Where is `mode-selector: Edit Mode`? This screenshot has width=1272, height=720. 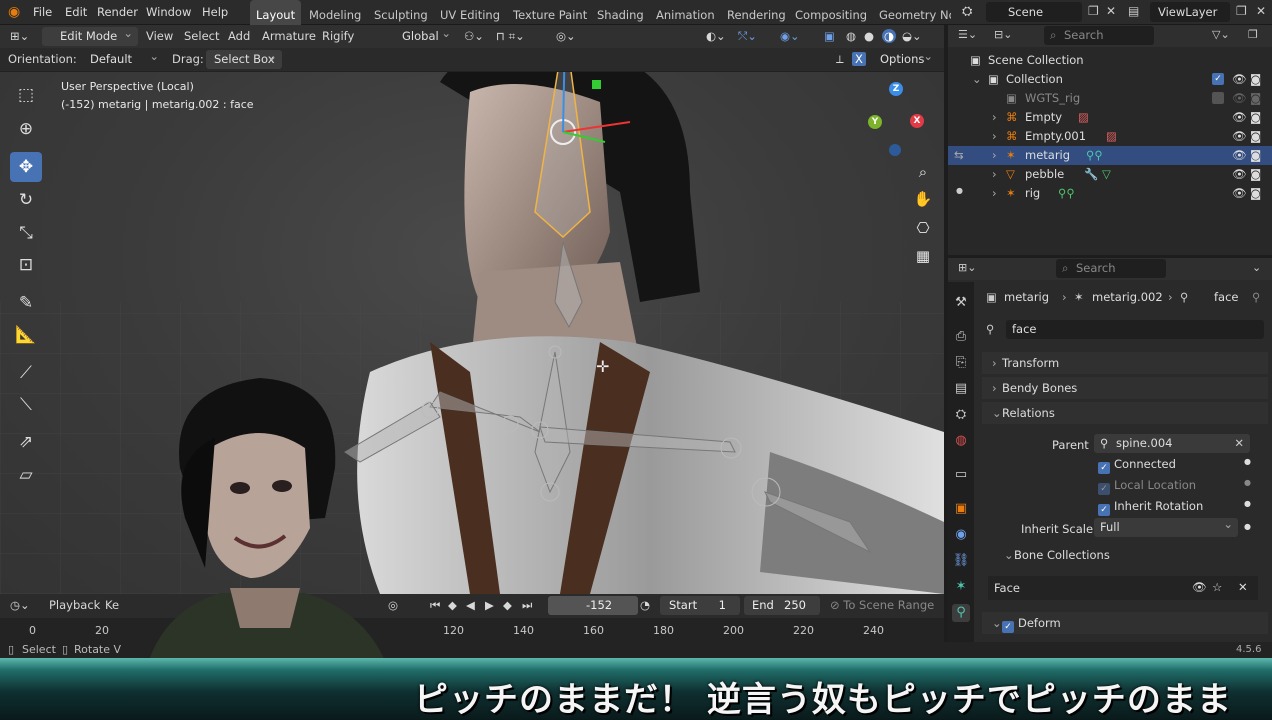
mode-selector: Edit Mode is located at coordinates (90, 36).